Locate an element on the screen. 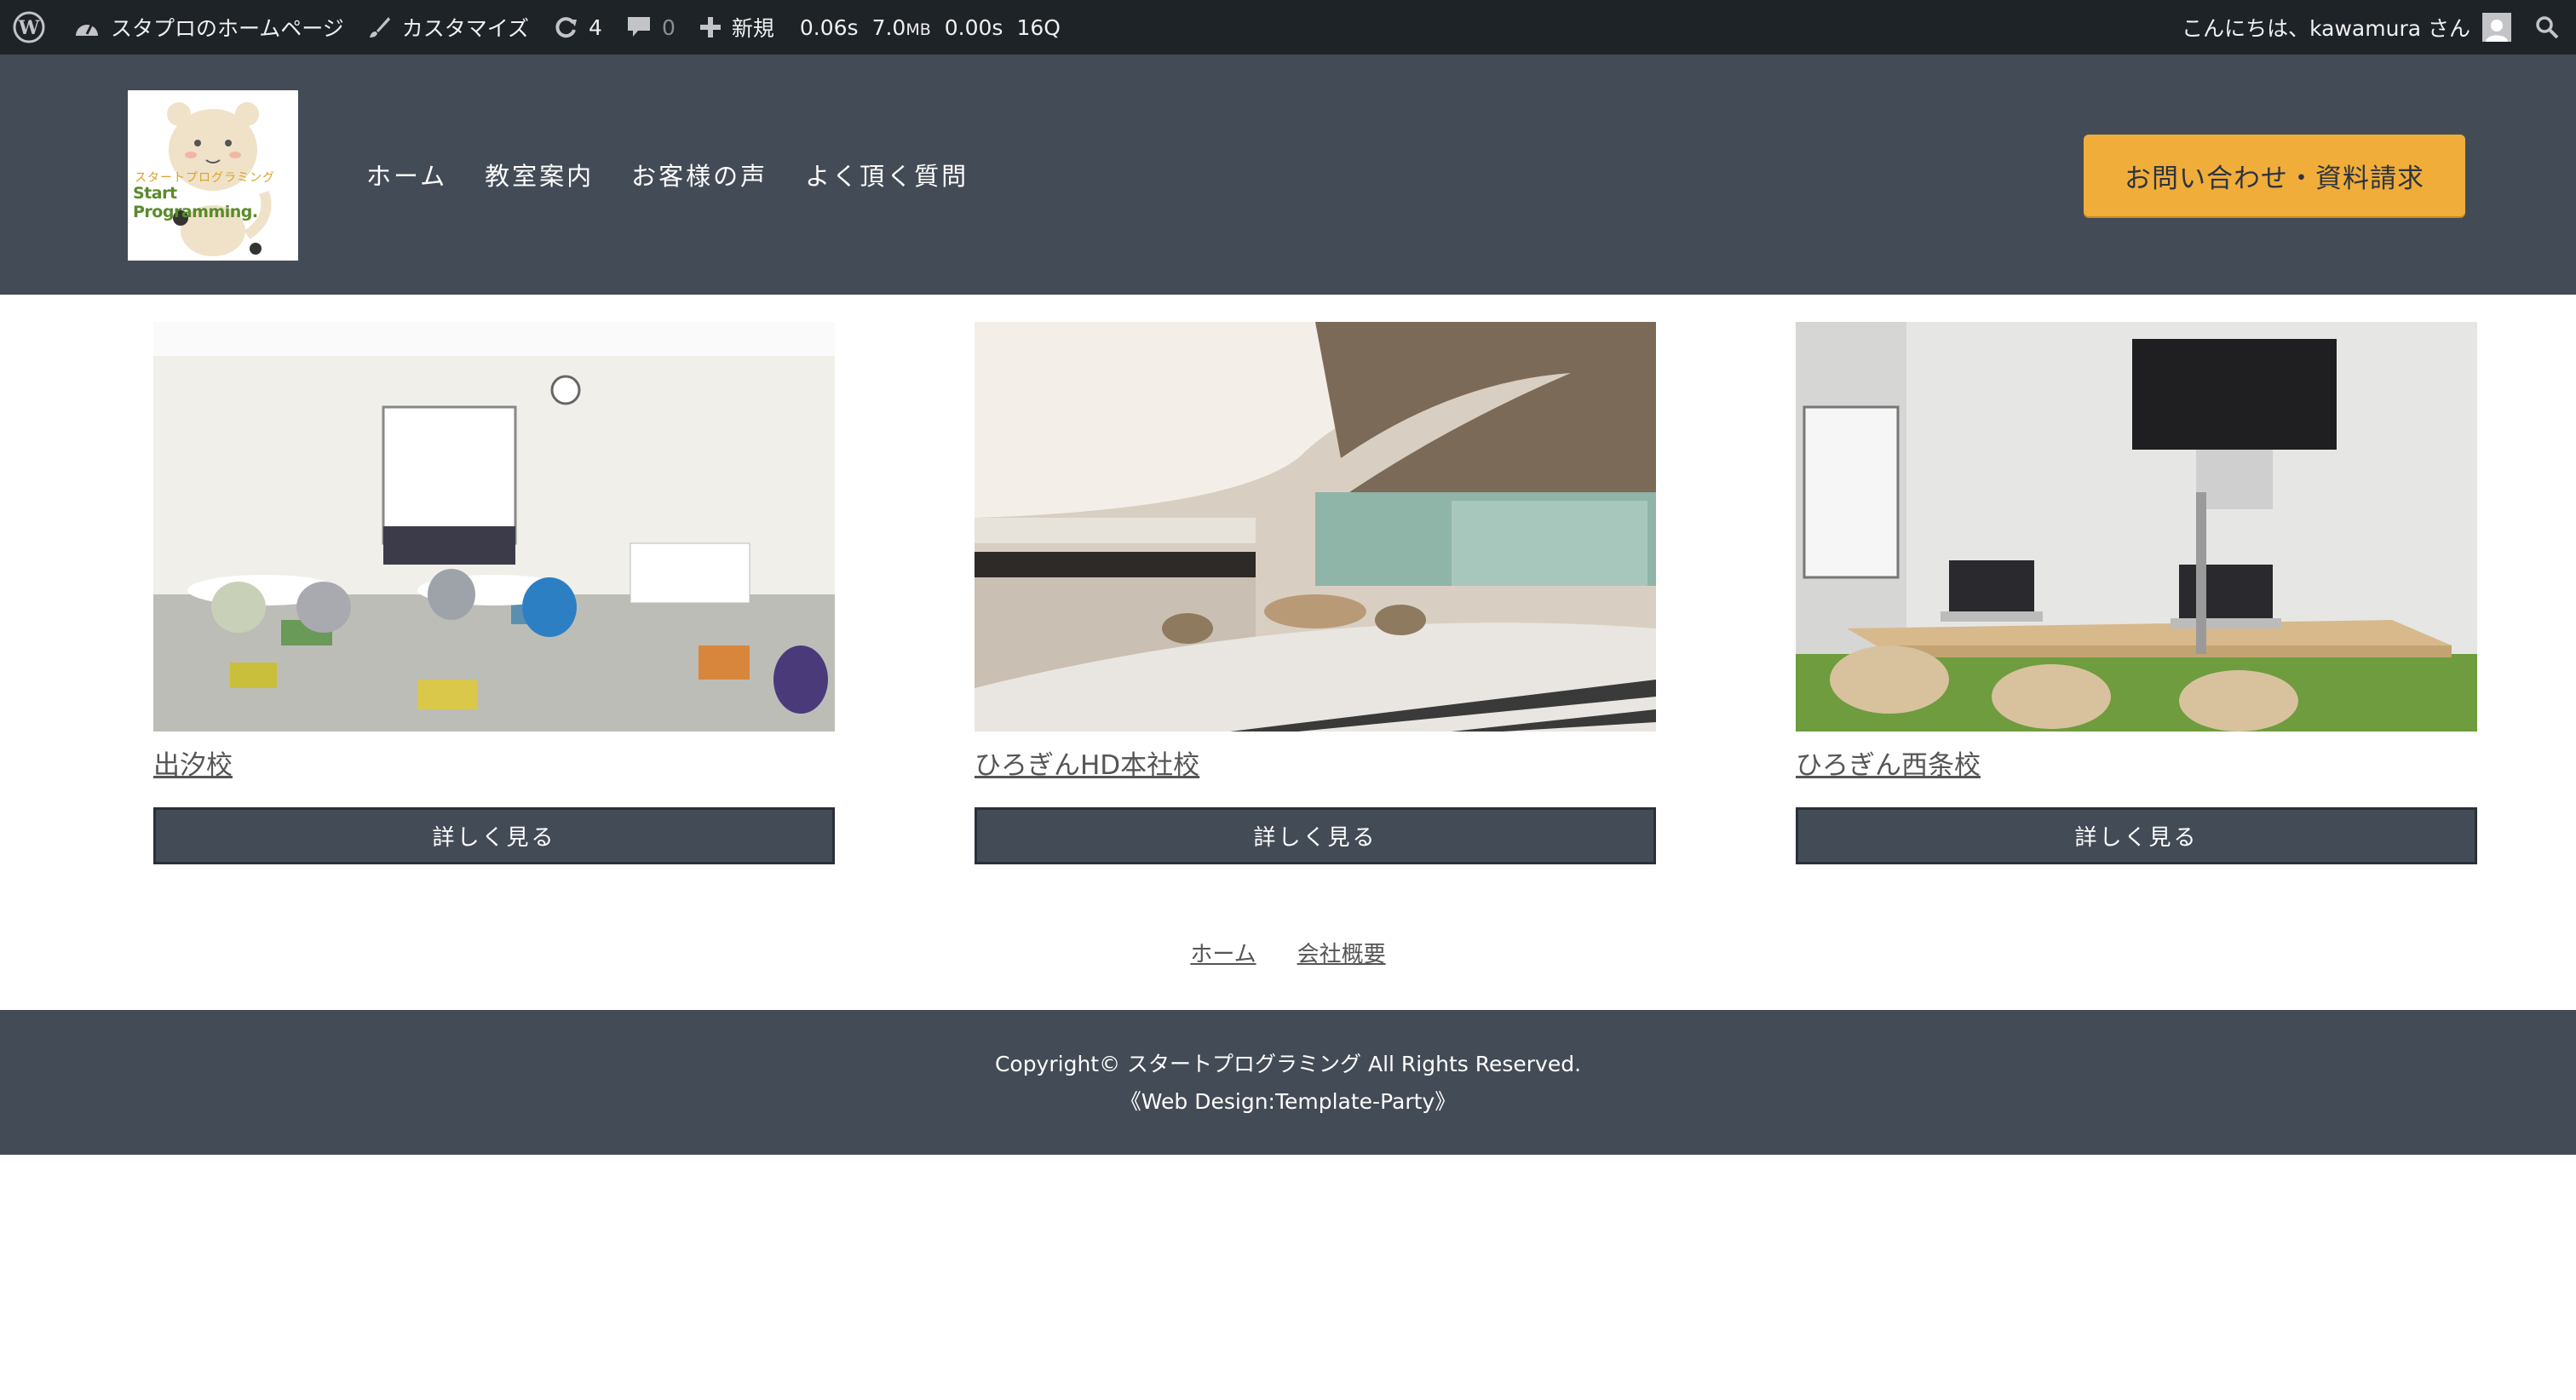 The height and width of the screenshot is (1400, 2576). qm-memory-unit: MB is located at coordinates (919, 30).